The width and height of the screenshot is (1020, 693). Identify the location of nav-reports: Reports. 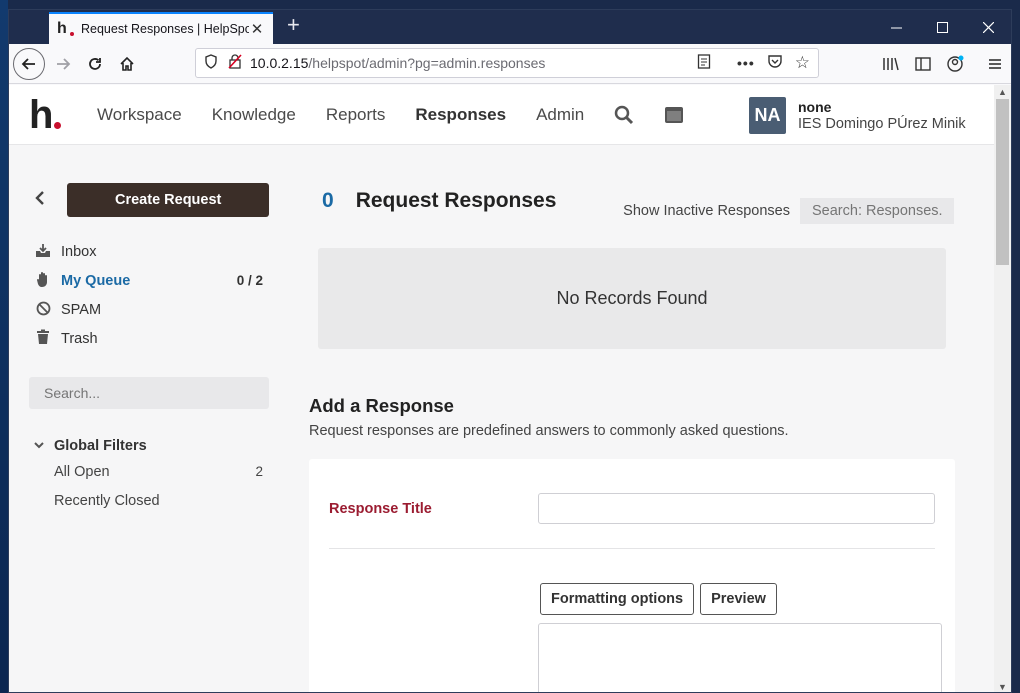
(356, 115).